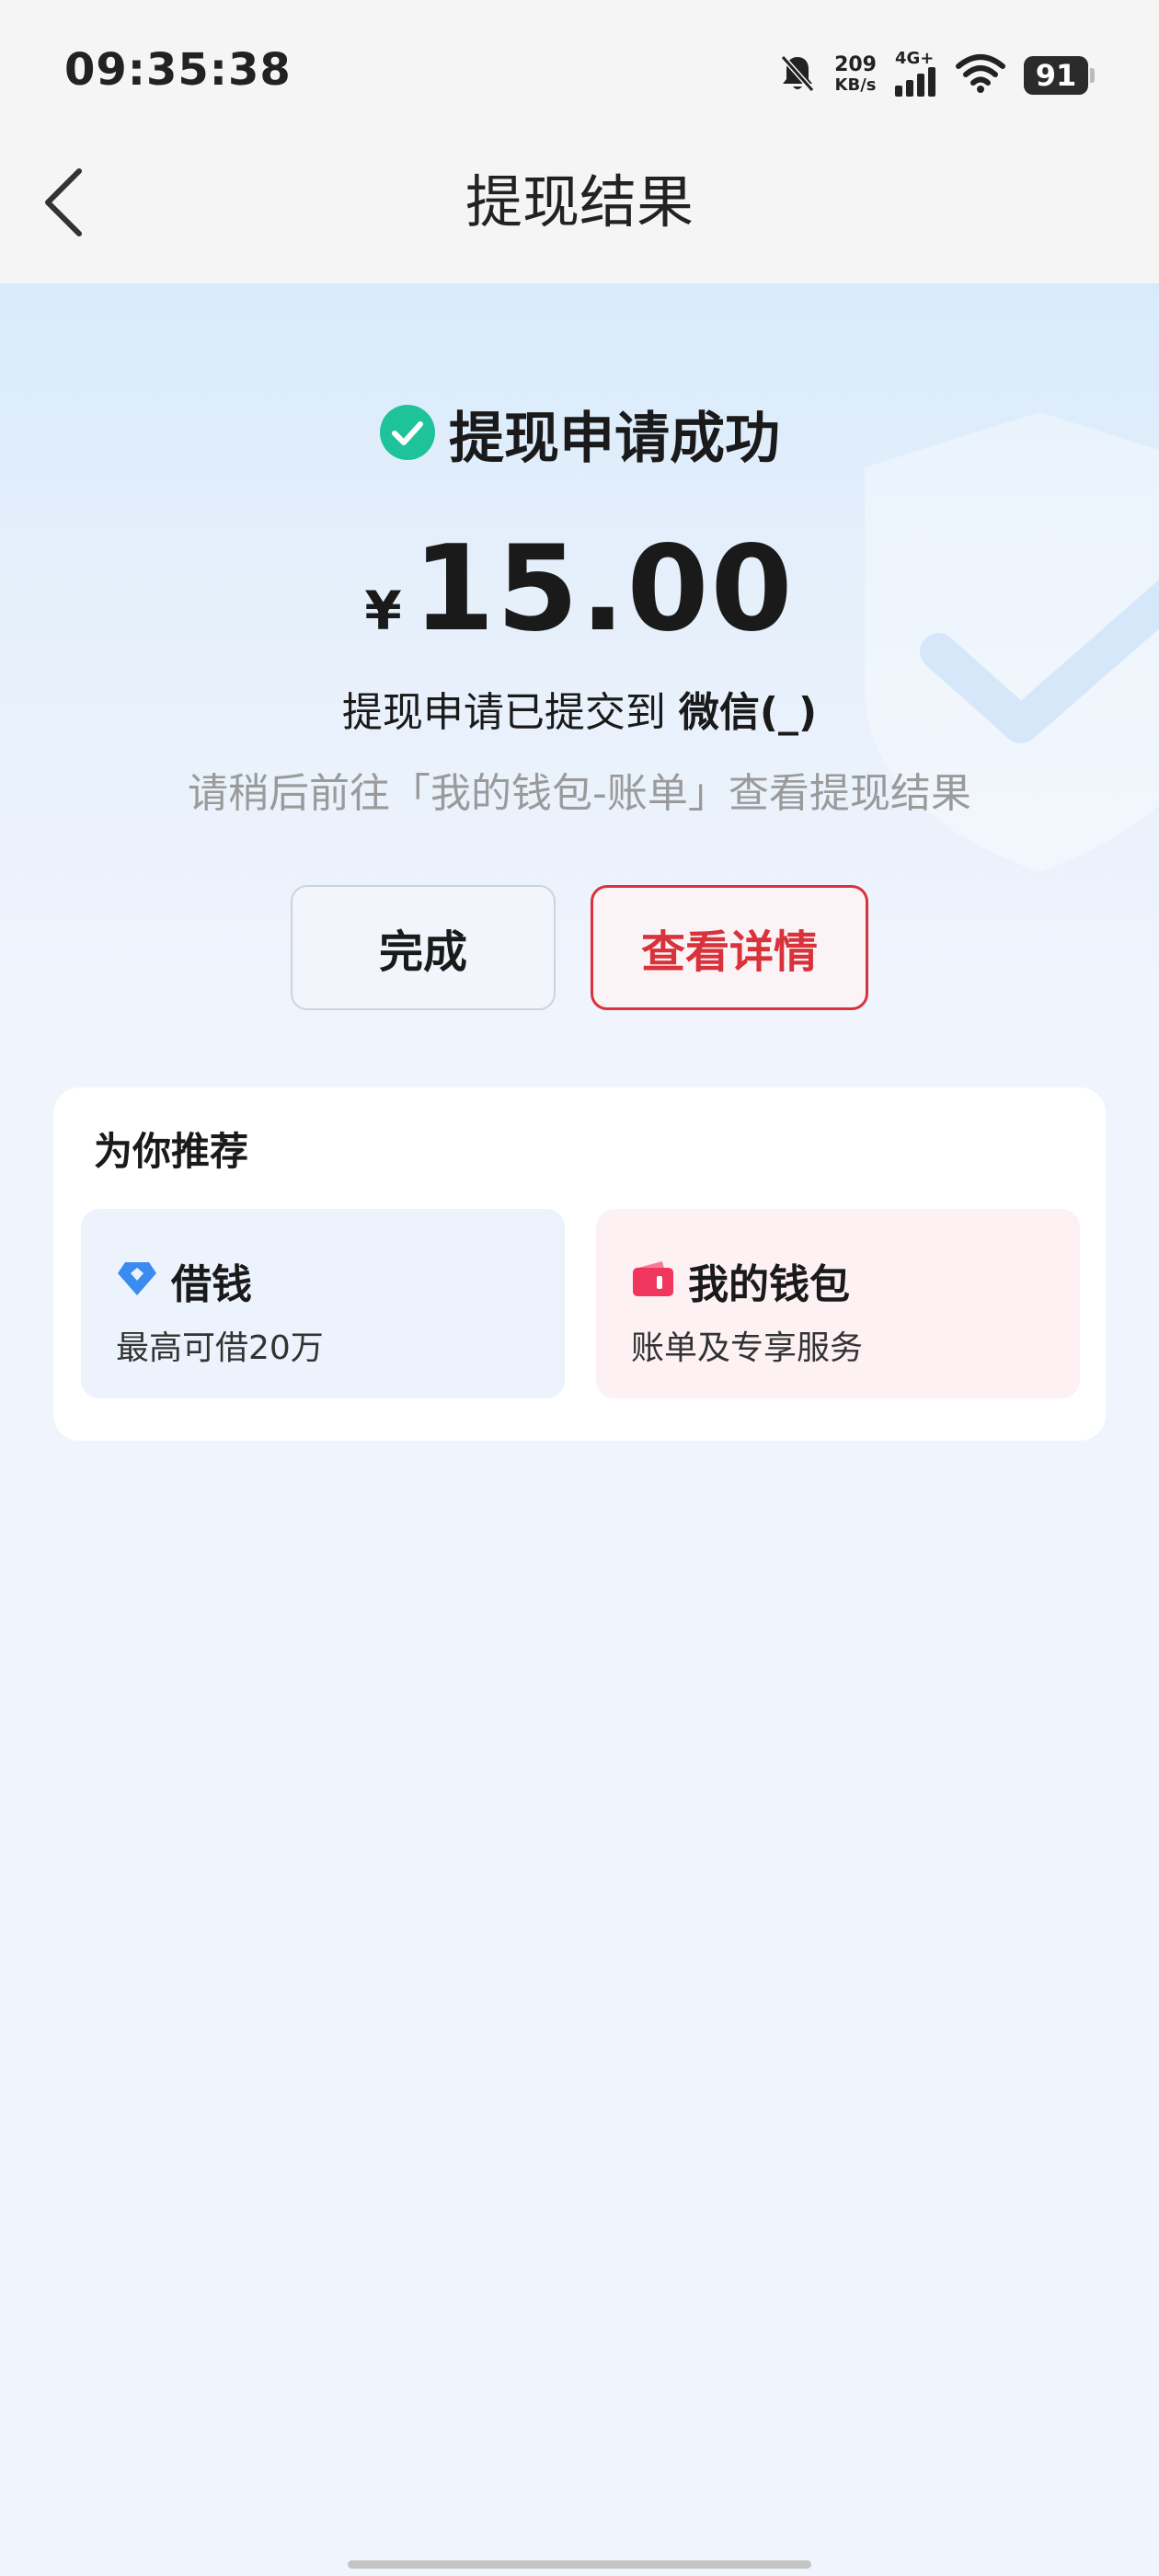 The image size is (1159, 2576). I want to click on recommend-item-head: 我的钱包, so click(740, 1280).